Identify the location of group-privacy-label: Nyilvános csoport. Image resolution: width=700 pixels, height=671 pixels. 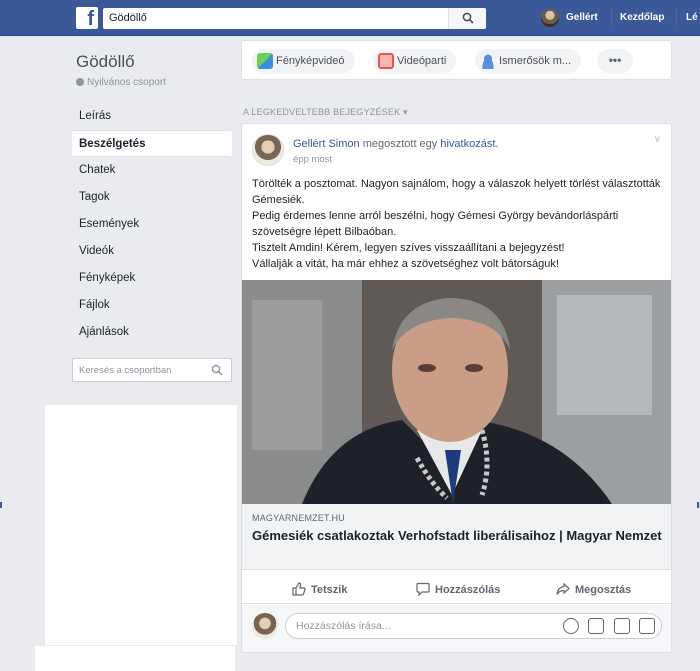
(126, 82).